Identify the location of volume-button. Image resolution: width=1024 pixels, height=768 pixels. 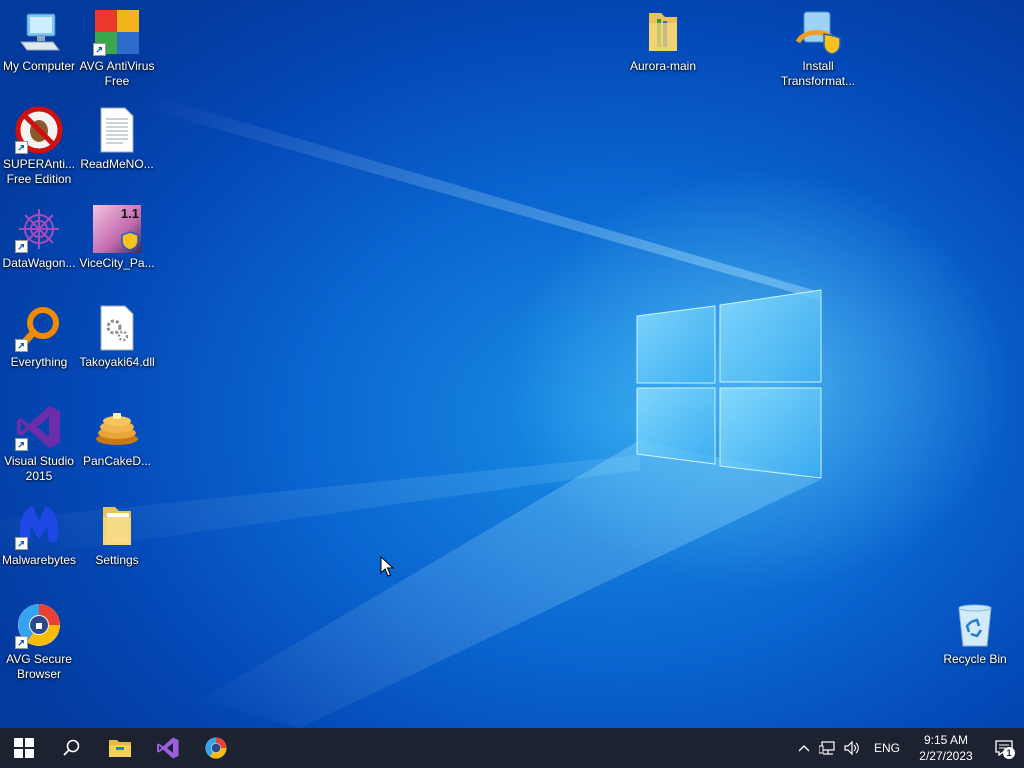
(852, 748).